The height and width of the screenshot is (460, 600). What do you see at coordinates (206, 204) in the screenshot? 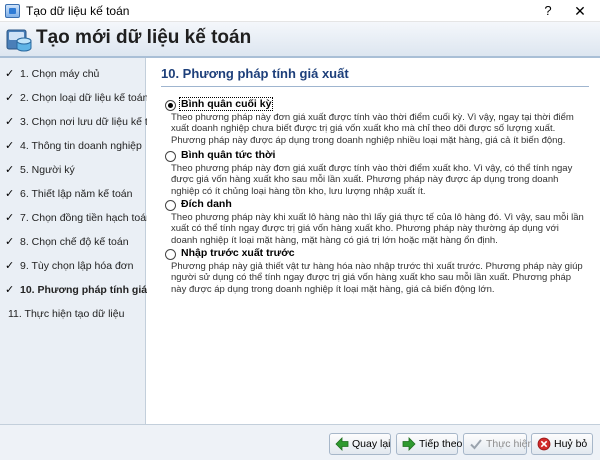
I see `option-label: Đích danh` at bounding box center [206, 204].